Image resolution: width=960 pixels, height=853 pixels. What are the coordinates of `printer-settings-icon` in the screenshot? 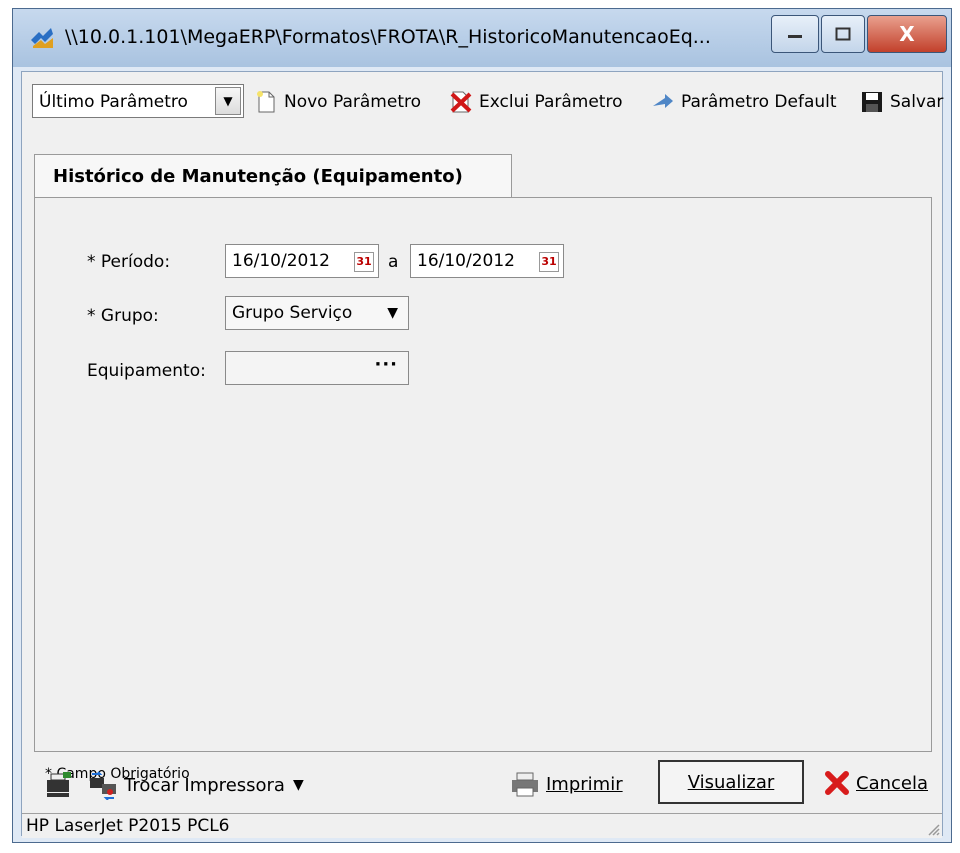 It's located at (59, 784).